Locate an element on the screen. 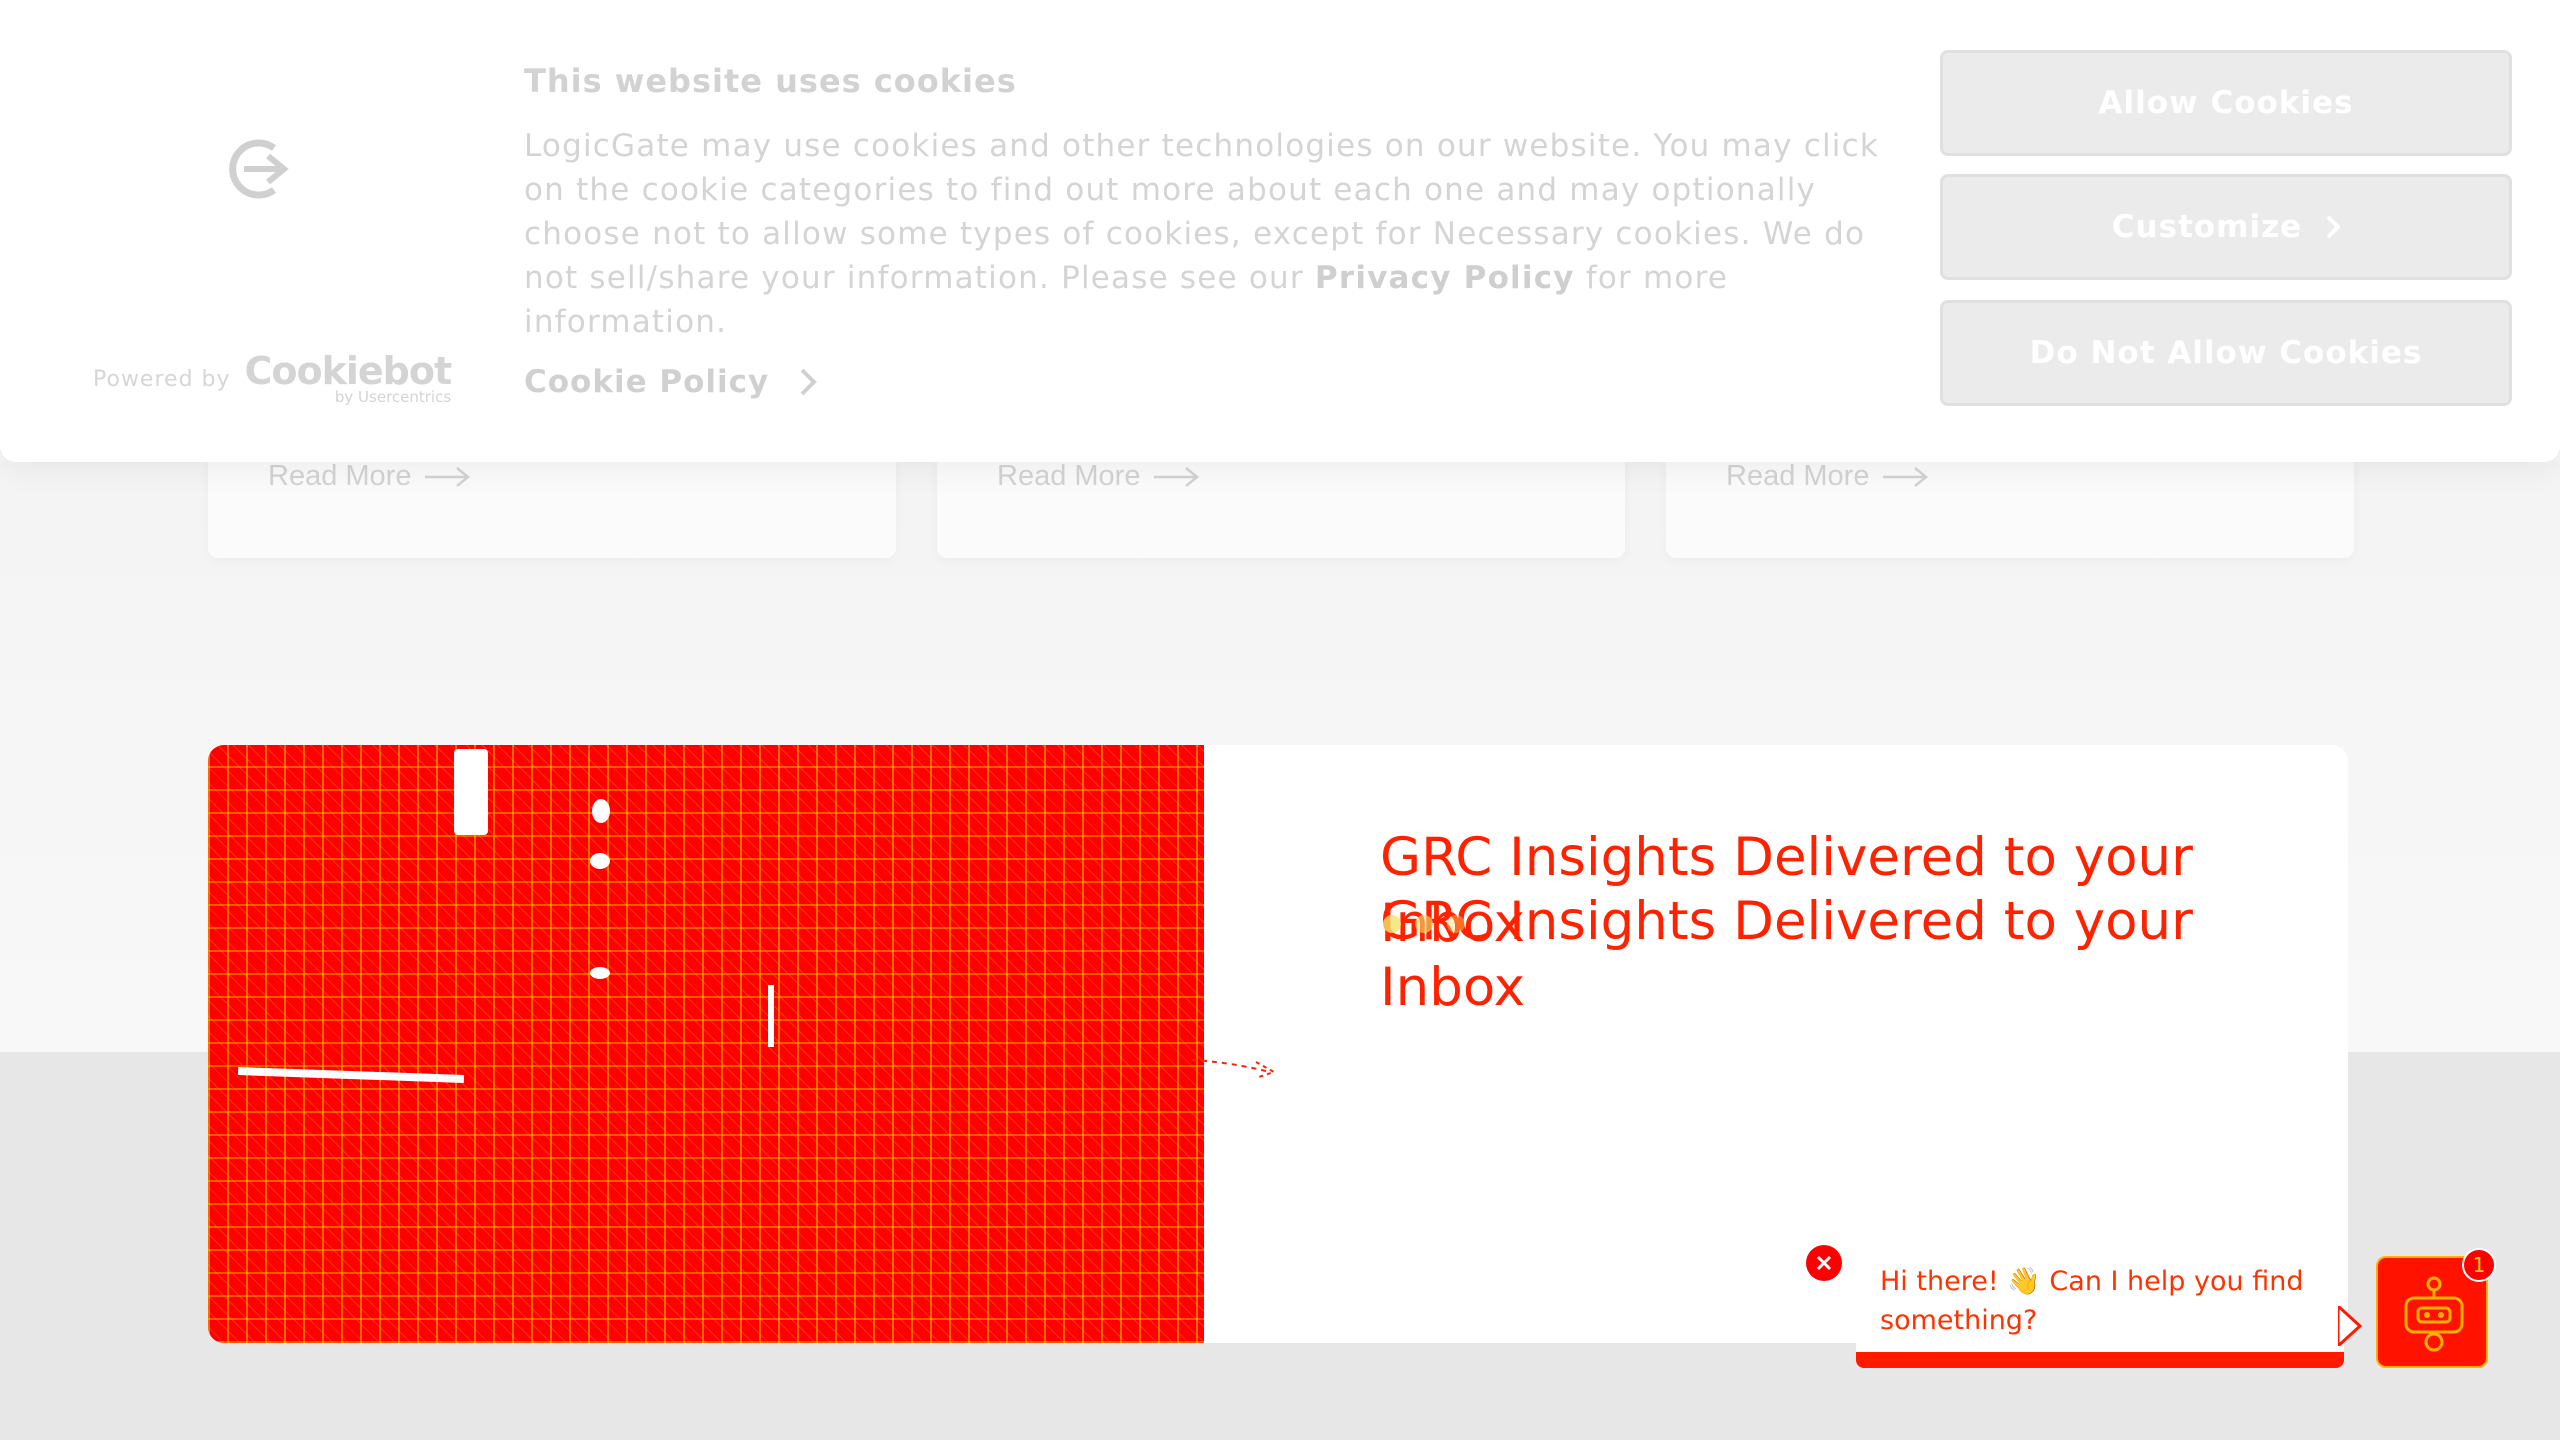 The width and height of the screenshot is (2560, 1440). allow-cookies-label: Allow Cookies is located at coordinates (2226, 103).